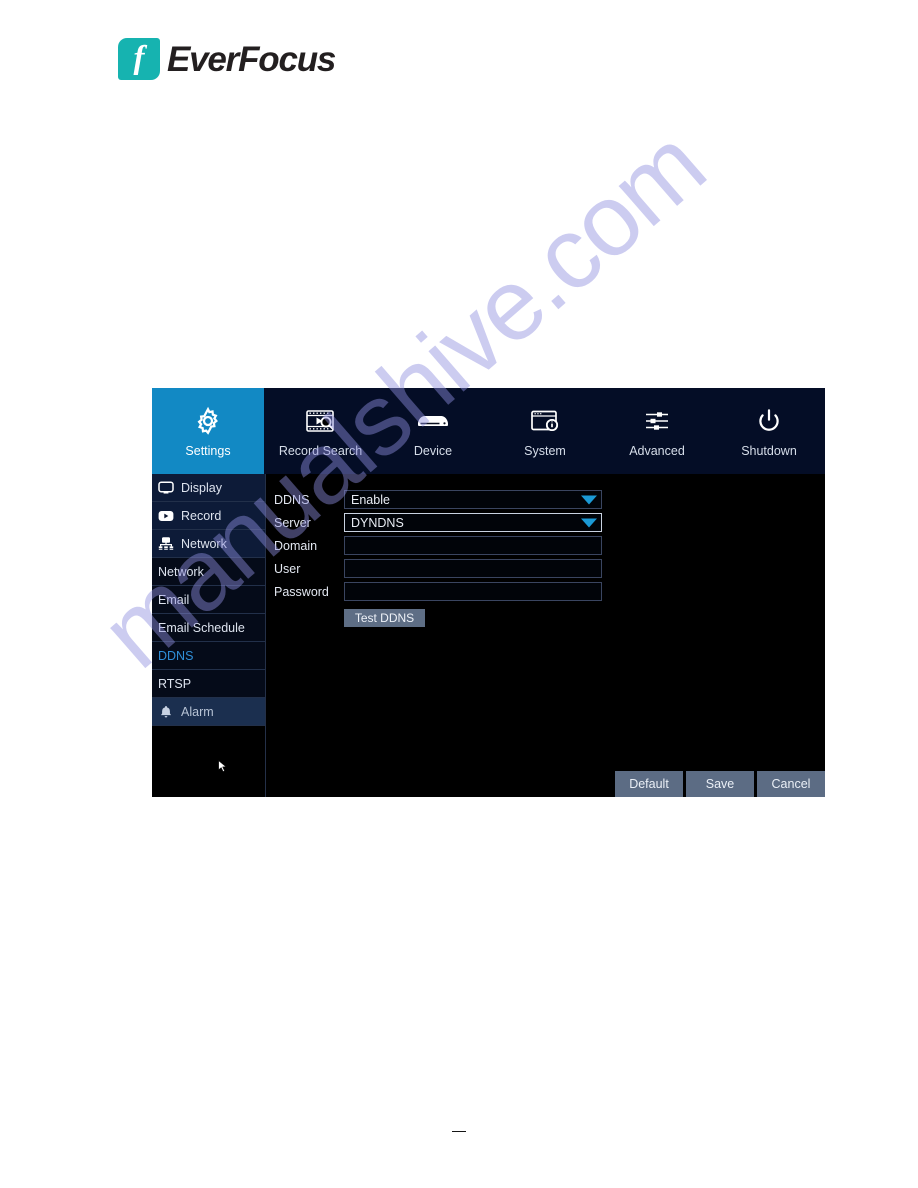  I want to click on everfocus-logo: f EverFocus, so click(227, 59).